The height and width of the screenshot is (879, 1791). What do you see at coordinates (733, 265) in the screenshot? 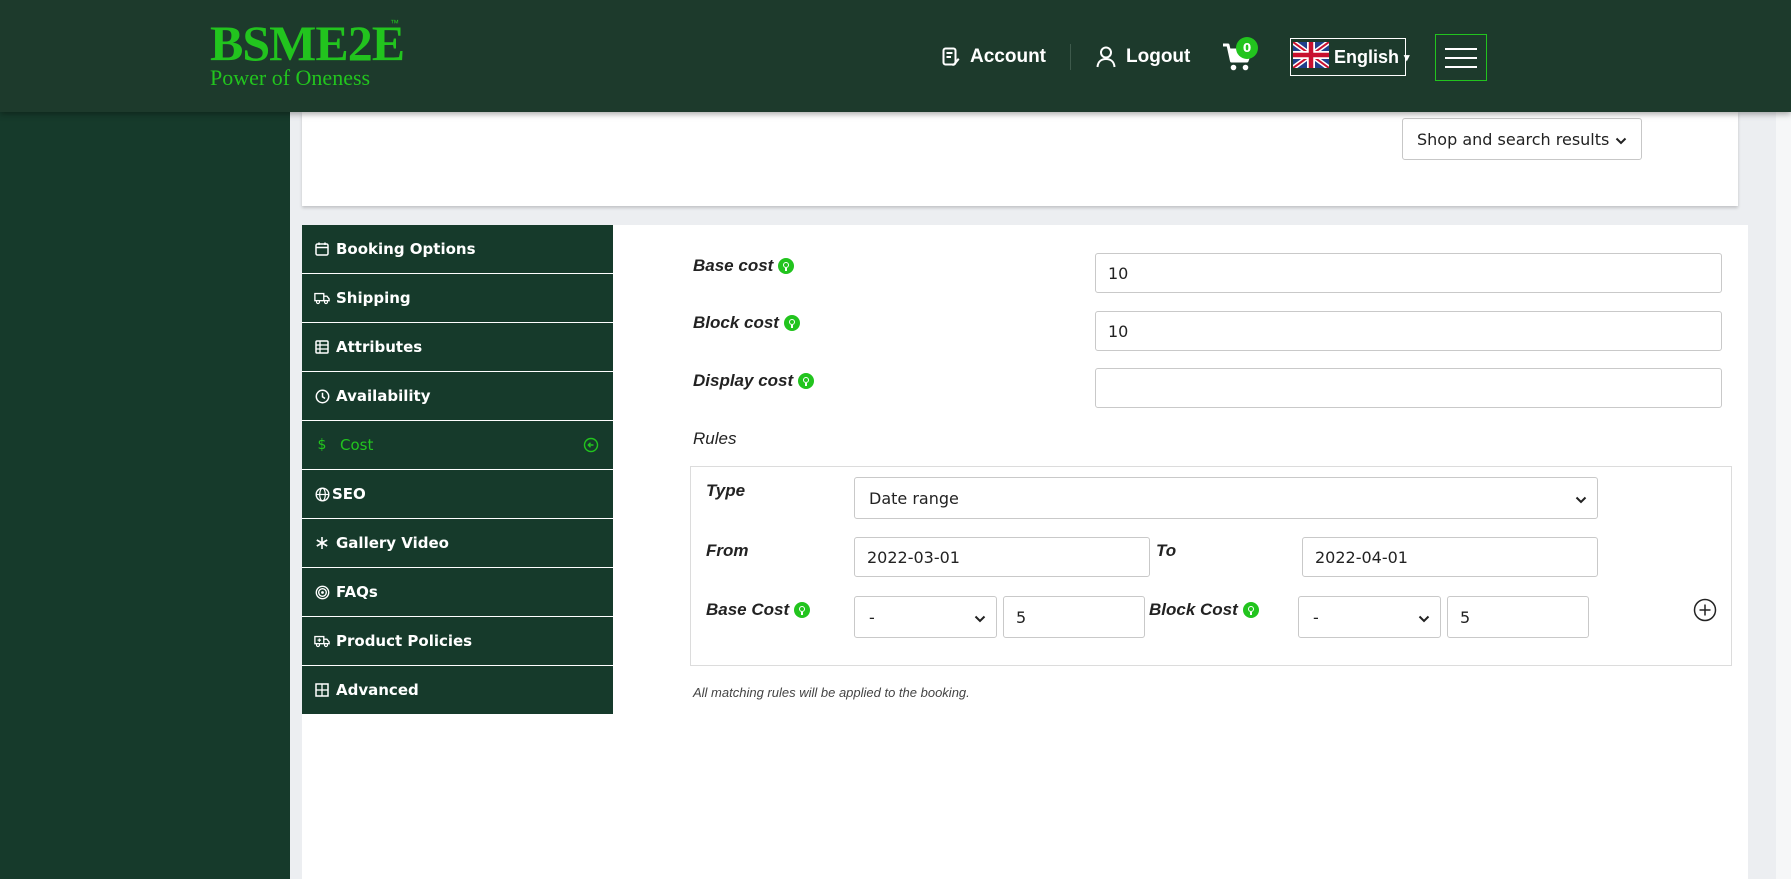
I see `base-cost-label-text: Base cost` at bounding box center [733, 265].